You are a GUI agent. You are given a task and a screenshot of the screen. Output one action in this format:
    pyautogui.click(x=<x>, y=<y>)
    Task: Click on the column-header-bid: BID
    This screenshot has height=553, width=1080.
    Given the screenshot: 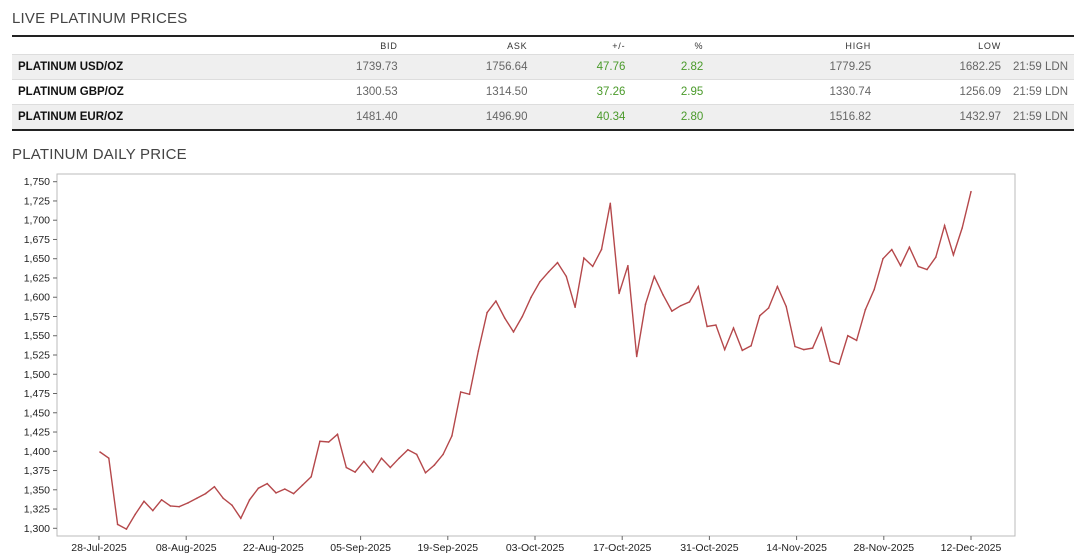 What is the action you would take?
    pyautogui.click(x=389, y=45)
    